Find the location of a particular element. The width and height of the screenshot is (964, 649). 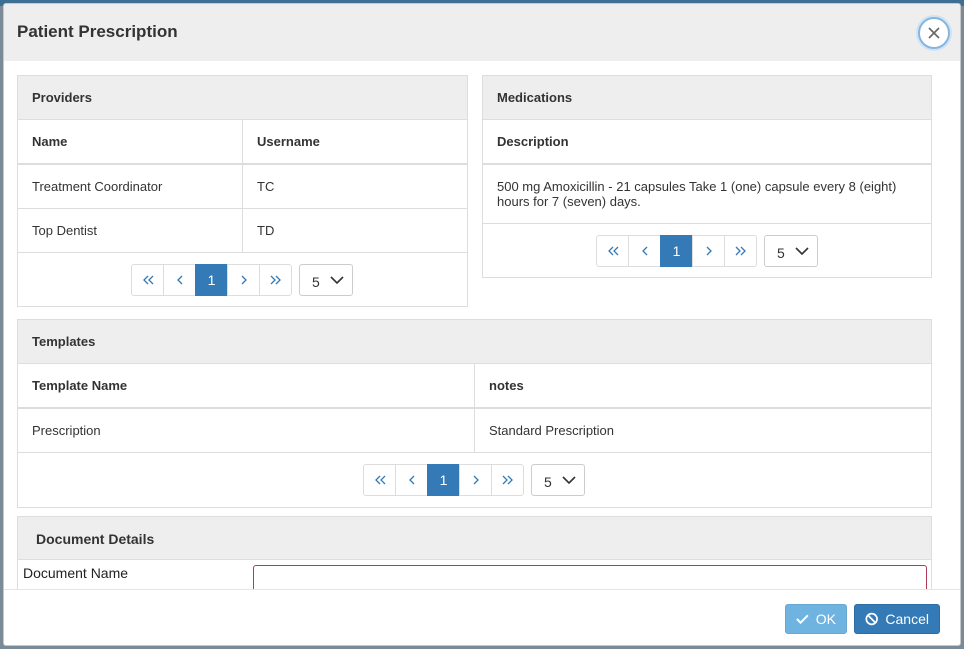

document-details-panel: Document Details Document Name is located at coordinates (474, 552).